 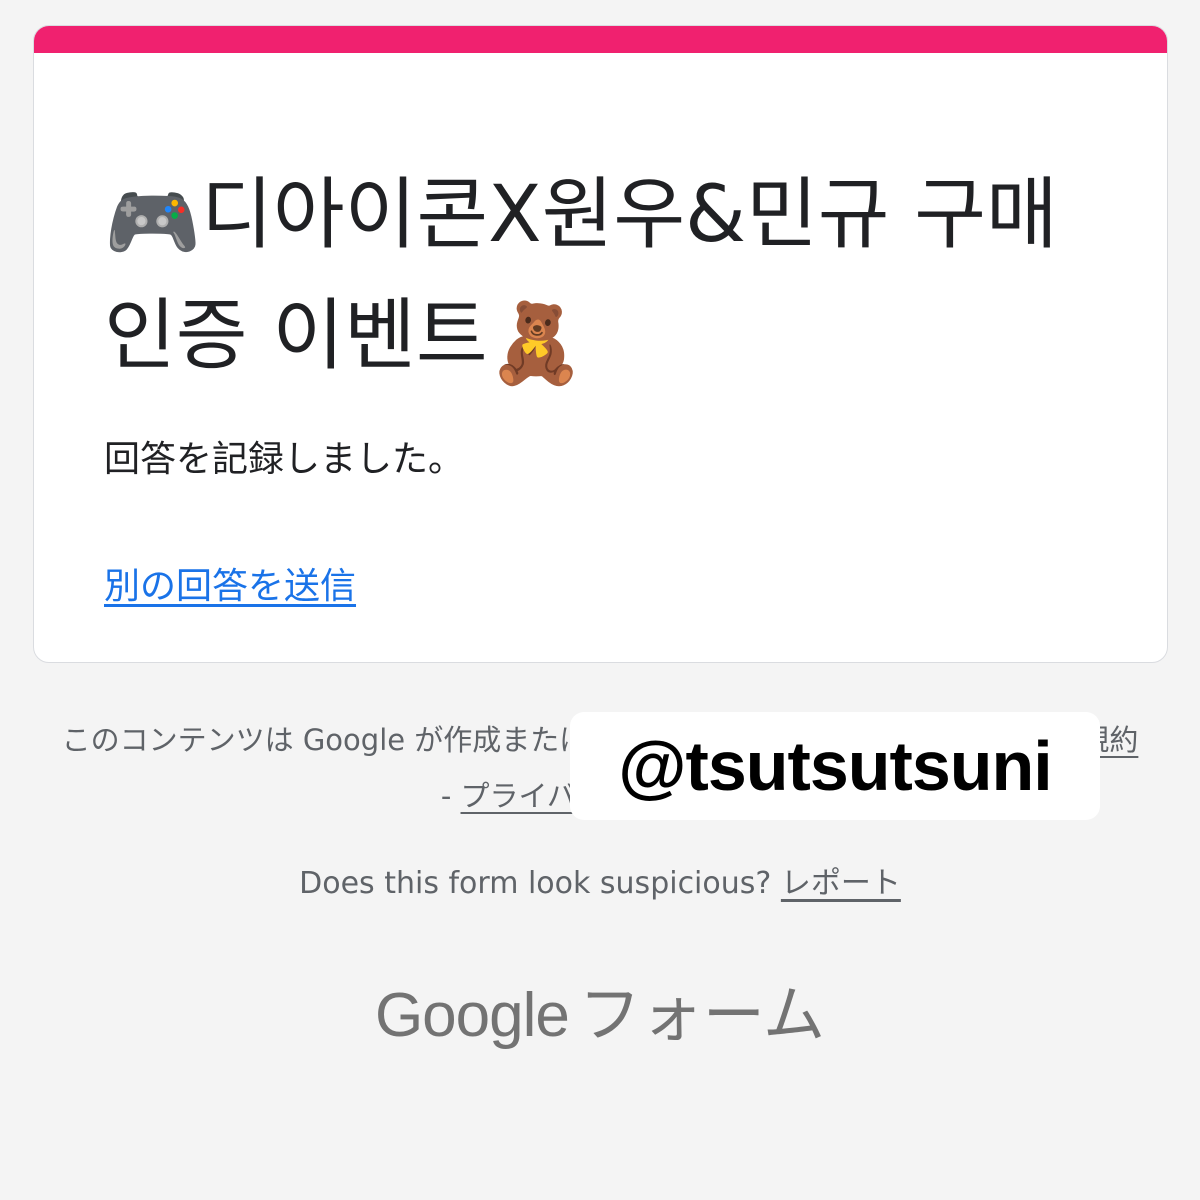 What do you see at coordinates (535, 883) in the screenshot?
I see `suspicious-prompt: Does this form look suspicious?` at bounding box center [535, 883].